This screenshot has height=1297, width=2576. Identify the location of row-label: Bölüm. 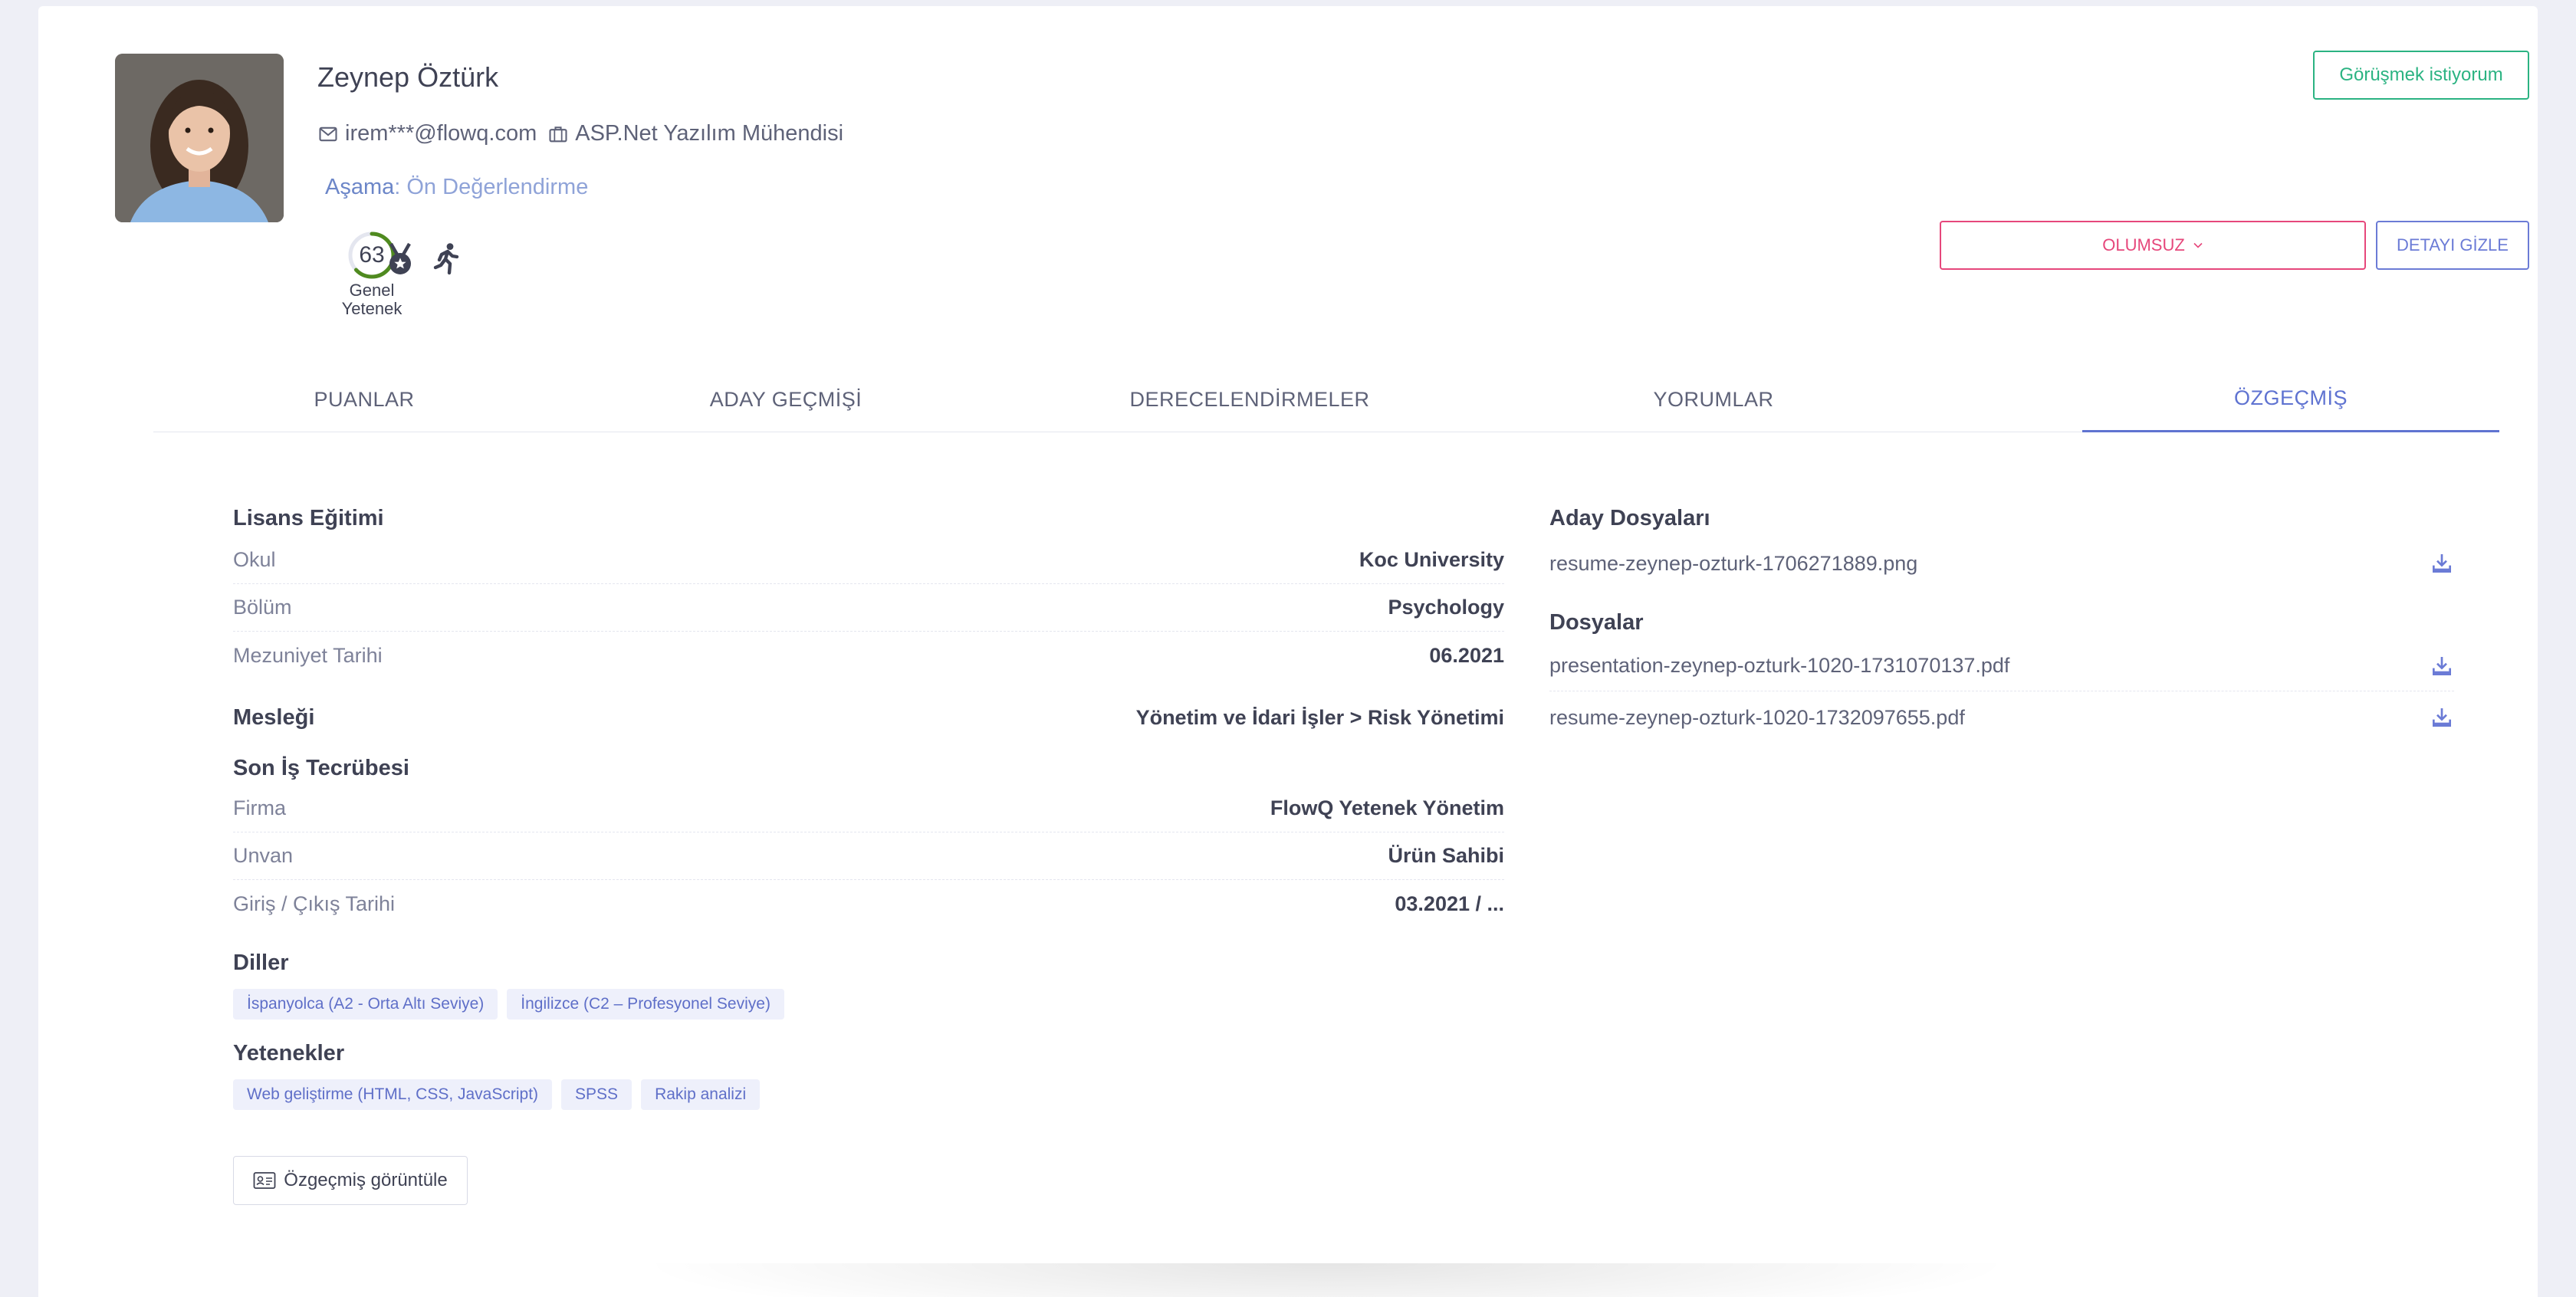
(262, 607).